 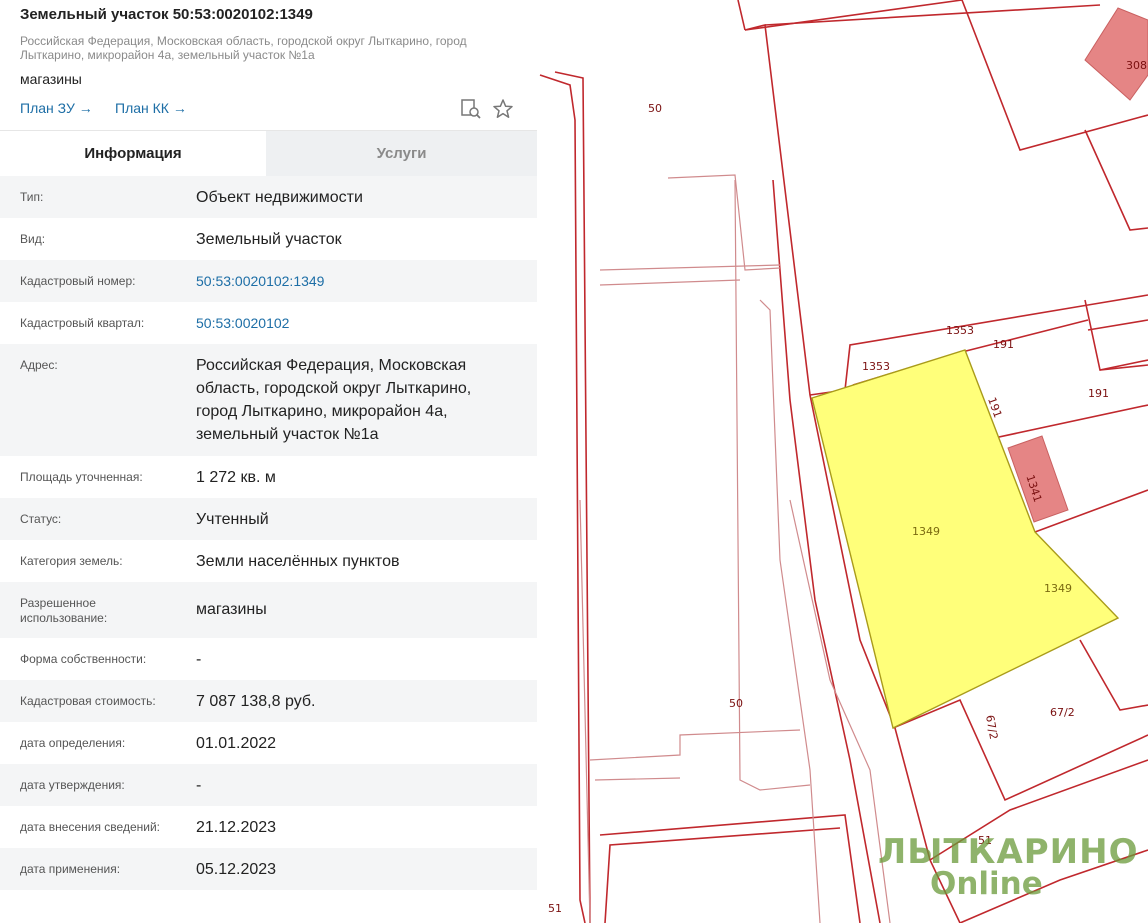 I want to click on row-label: Адрес:, so click(x=39, y=365).